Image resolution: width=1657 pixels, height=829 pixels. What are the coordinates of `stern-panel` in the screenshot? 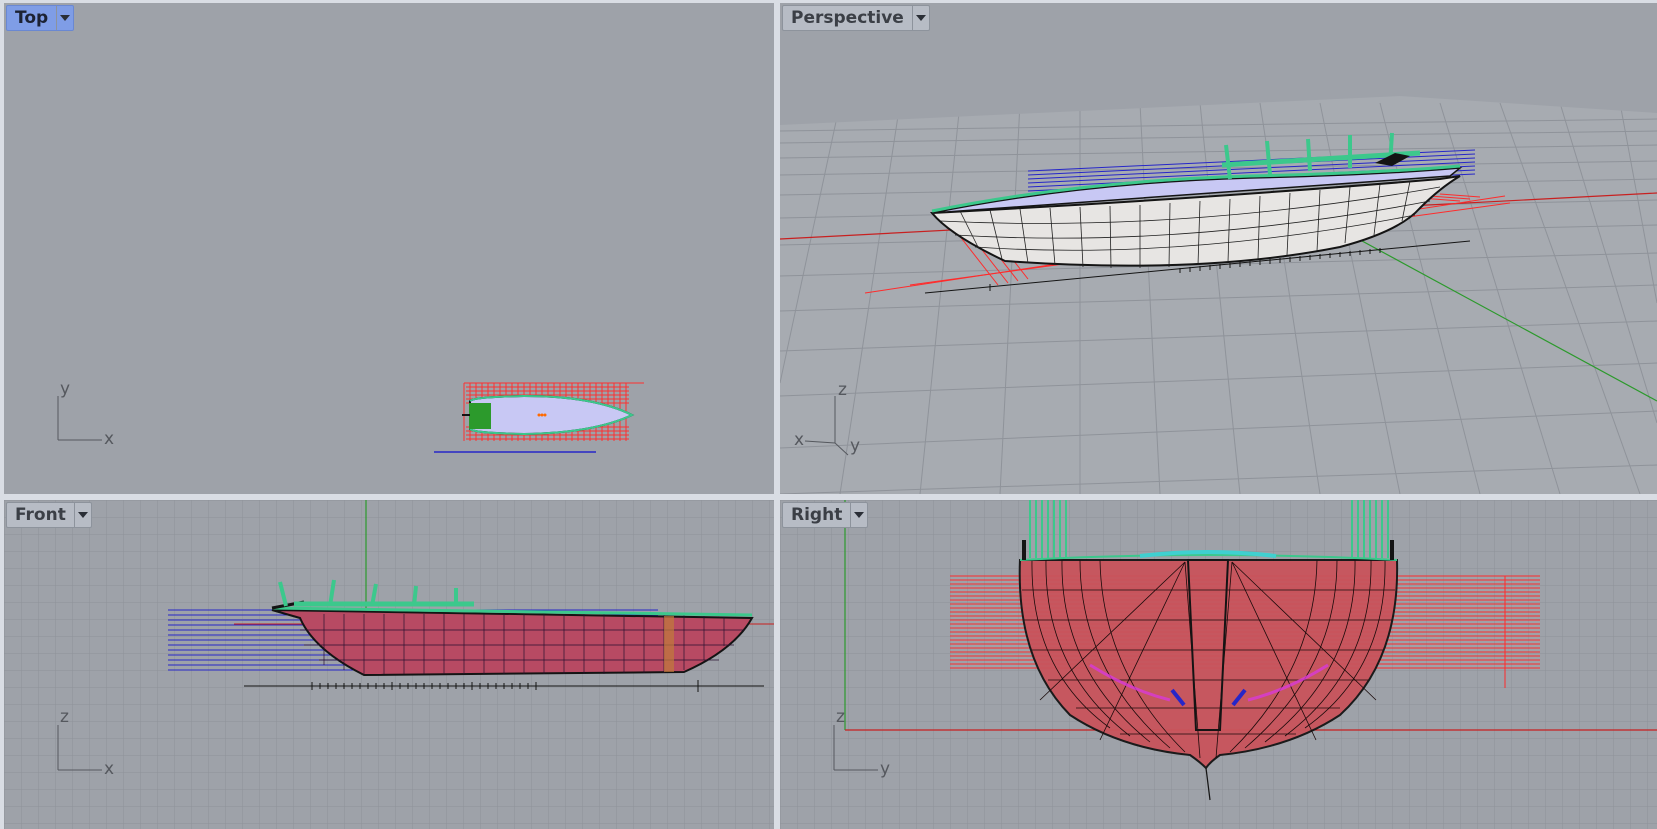 It's located at (669, 644).